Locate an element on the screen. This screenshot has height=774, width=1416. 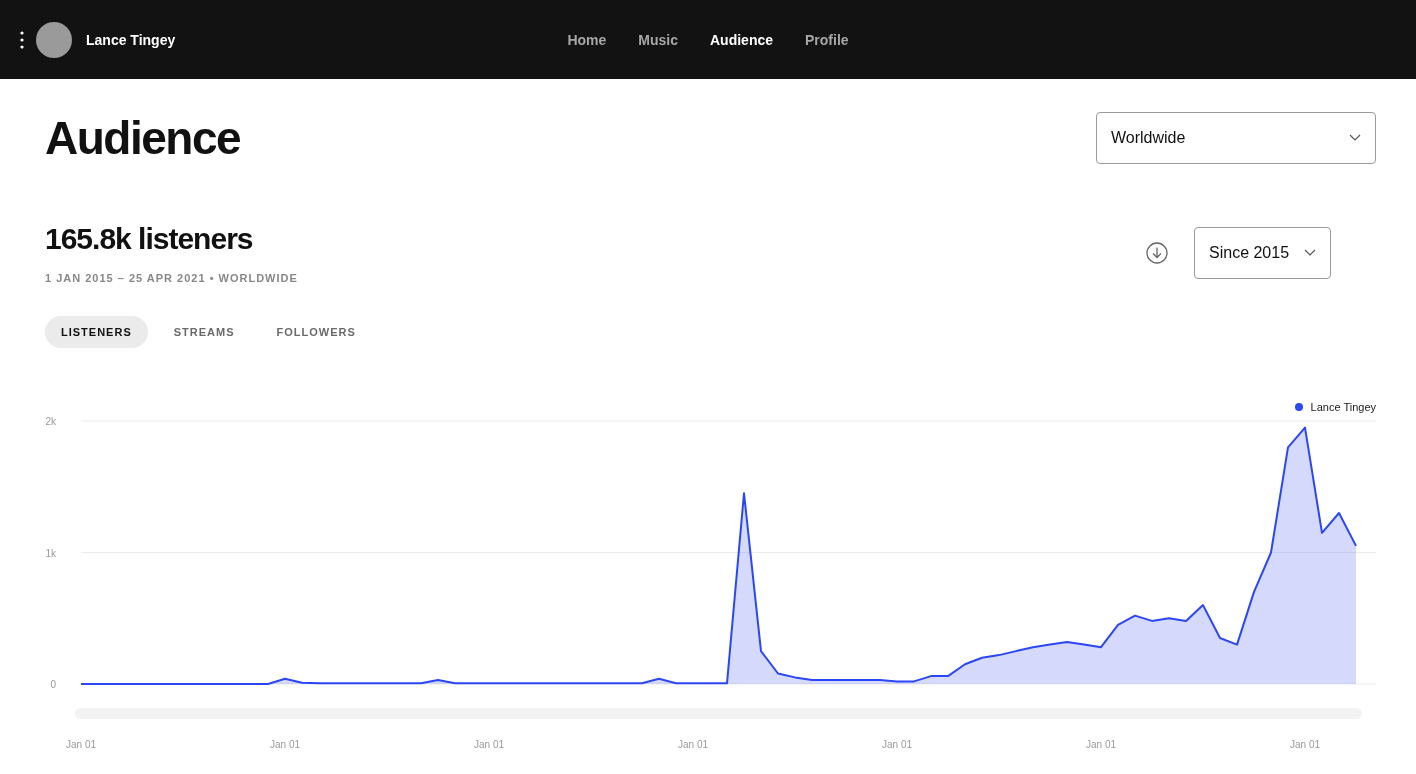
listeners-headline: 165.8k listeners is located at coordinates (149, 239).